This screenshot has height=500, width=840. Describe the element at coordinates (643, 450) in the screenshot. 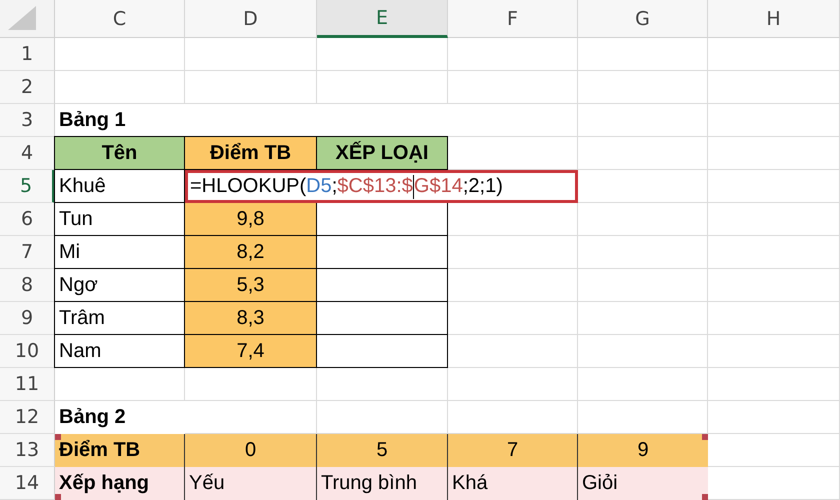

I see `table-cell: 9` at that location.